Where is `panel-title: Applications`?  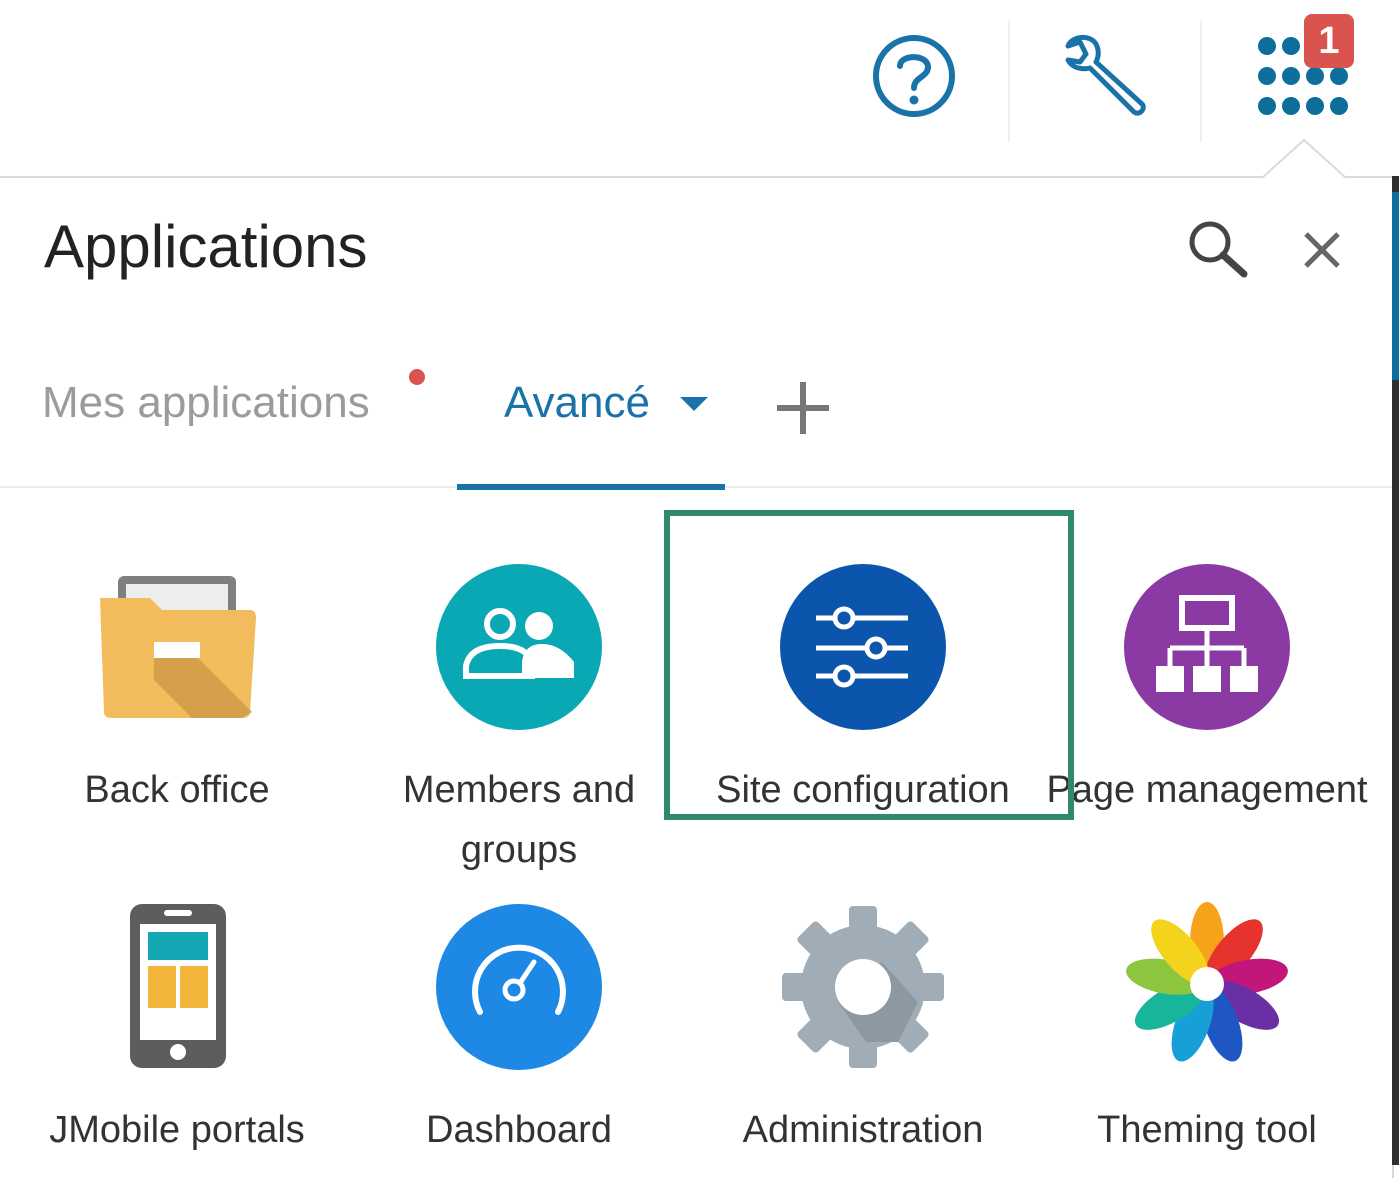 panel-title: Applications is located at coordinates (206, 246).